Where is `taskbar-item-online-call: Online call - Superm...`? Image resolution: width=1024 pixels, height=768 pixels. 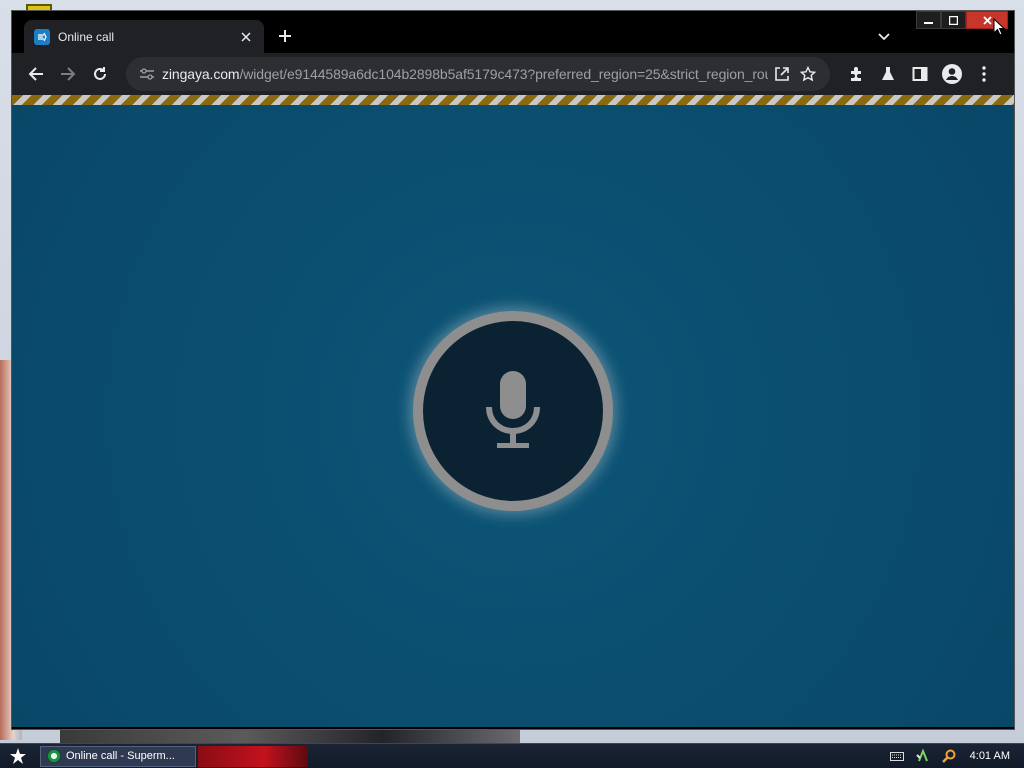 taskbar-item-online-call: Online call - Superm... is located at coordinates (118, 756).